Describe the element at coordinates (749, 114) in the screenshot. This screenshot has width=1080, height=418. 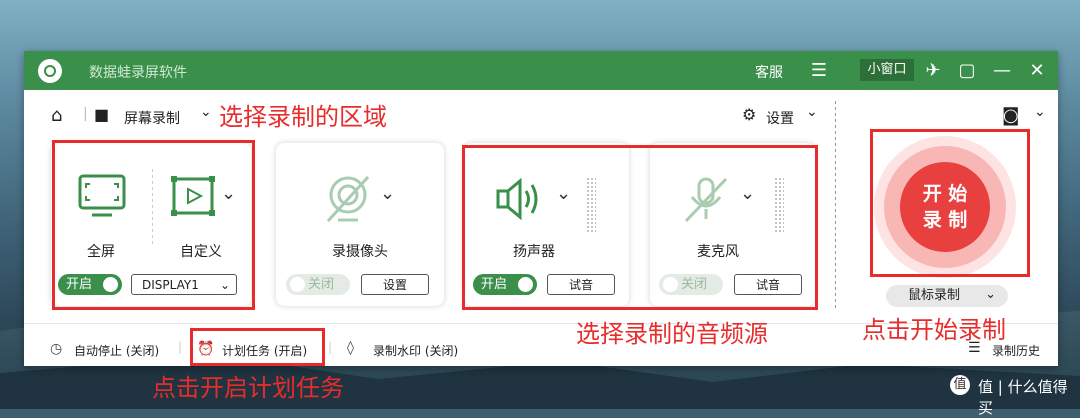
I see `settings-gear-icon: ⚙` at that location.